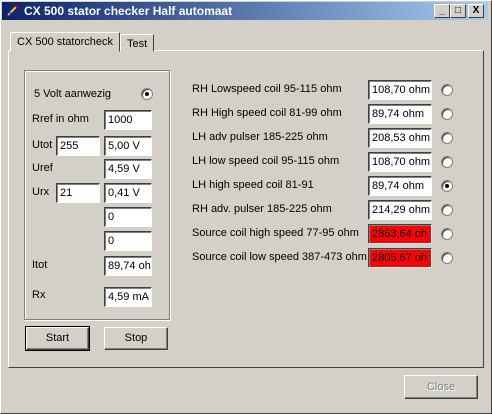 This screenshot has width=492, height=414. I want to click on tab-test: Test, so click(137, 42).